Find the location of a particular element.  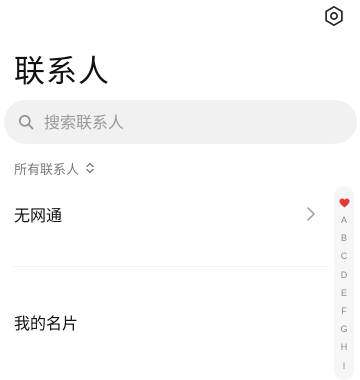

alpha-index-letter: G is located at coordinates (344, 329).